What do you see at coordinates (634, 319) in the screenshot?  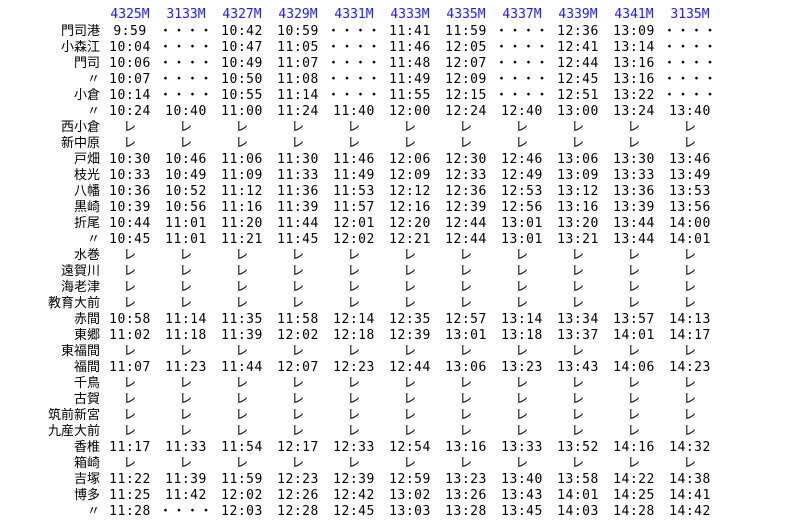 I see `time-cell: 13:57` at bounding box center [634, 319].